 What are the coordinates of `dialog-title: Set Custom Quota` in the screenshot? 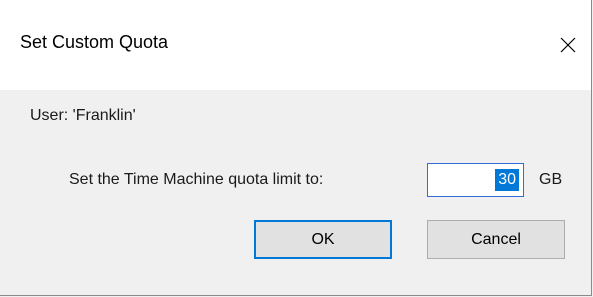 It's located at (94, 42).